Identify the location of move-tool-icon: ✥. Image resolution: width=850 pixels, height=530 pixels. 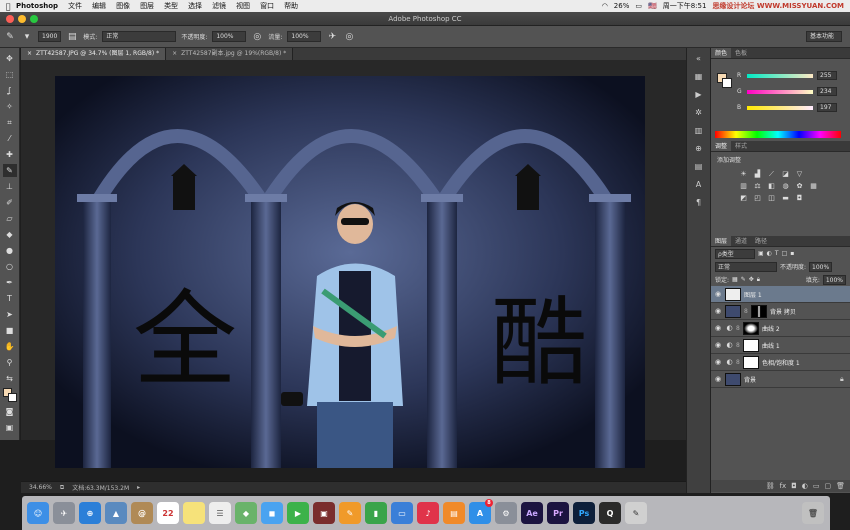
(10, 58).